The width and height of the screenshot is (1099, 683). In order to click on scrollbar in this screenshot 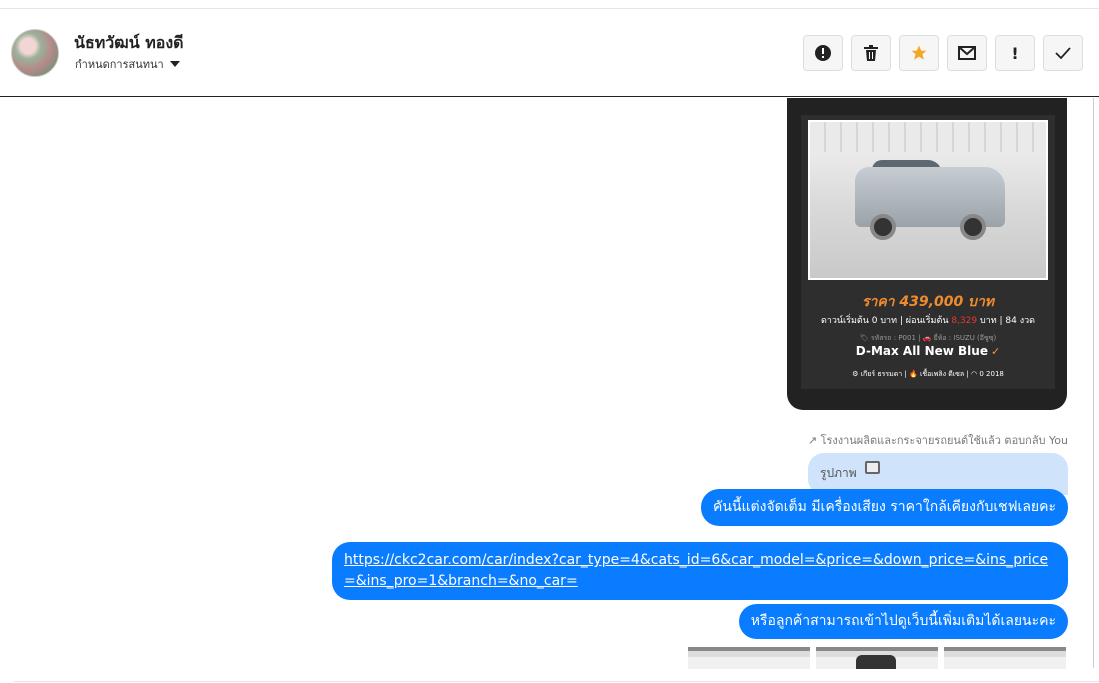, I will do `click(1096, 383)`.